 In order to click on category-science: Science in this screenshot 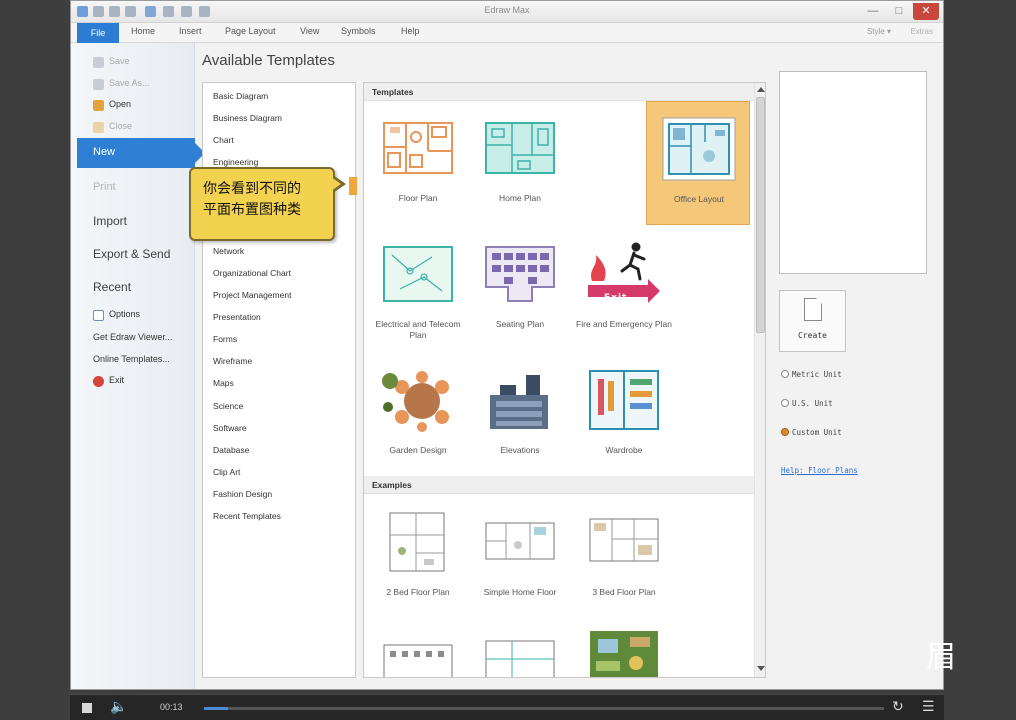, I will do `click(228, 406)`.